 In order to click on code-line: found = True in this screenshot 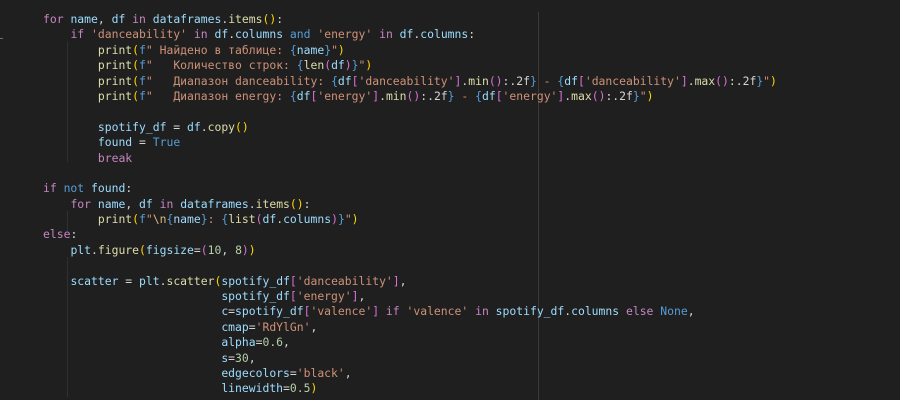, I will do `click(410, 142)`.